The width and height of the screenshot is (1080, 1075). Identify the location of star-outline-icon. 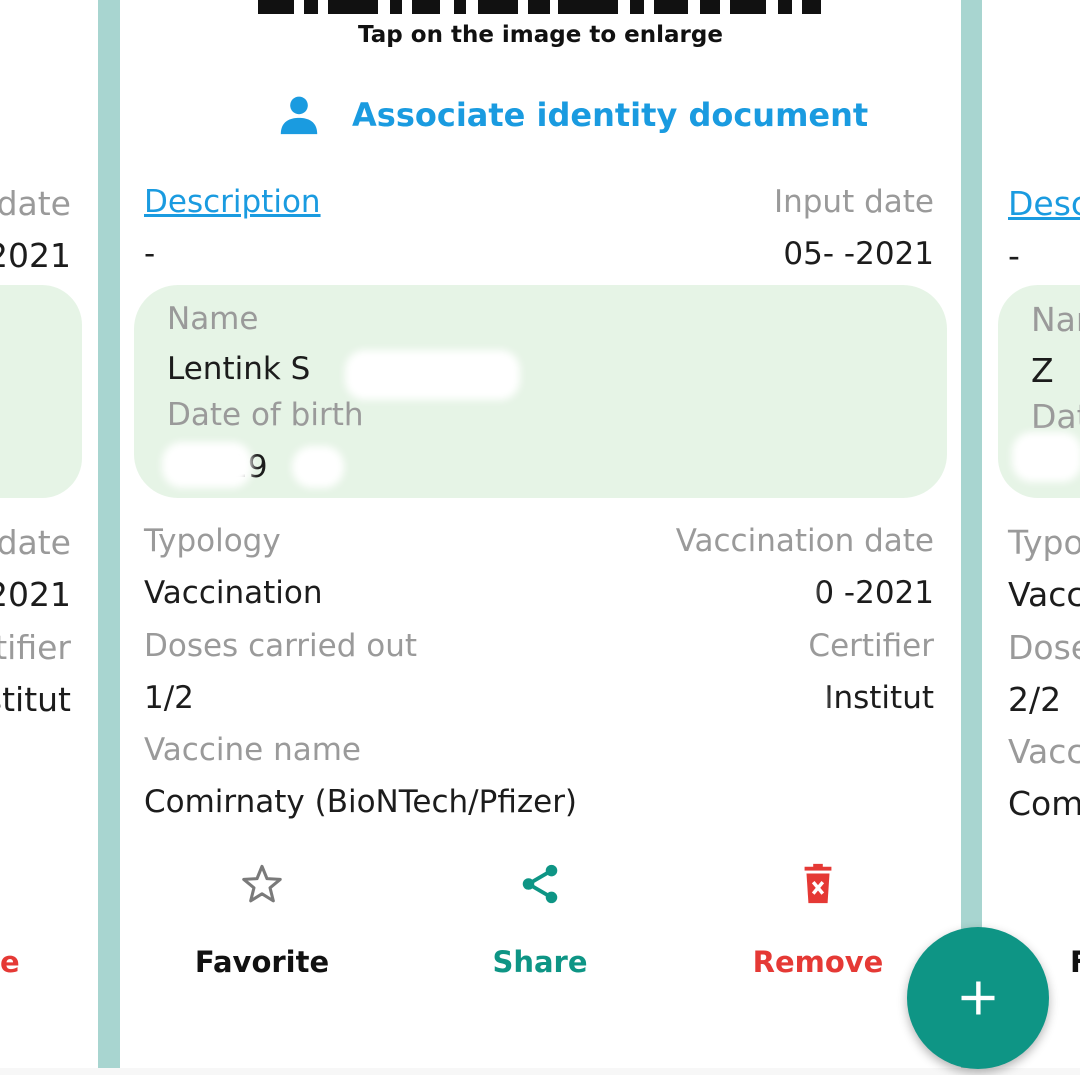
(262, 883).